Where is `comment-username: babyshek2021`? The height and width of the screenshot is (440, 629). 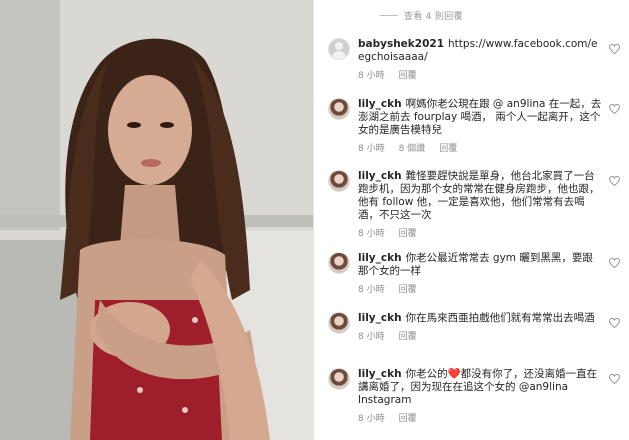 comment-username: babyshek2021 is located at coordinates (401, 44).